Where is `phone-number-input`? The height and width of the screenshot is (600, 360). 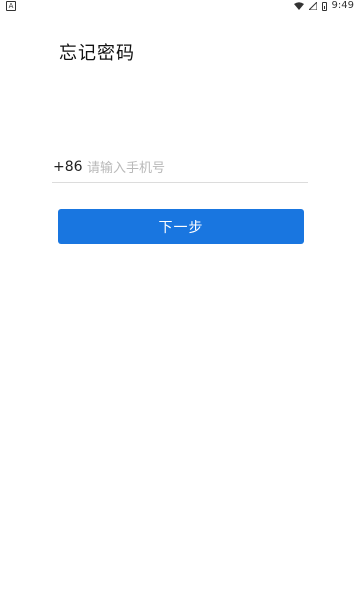 phone-number-input is located at coordinates (194, 168).